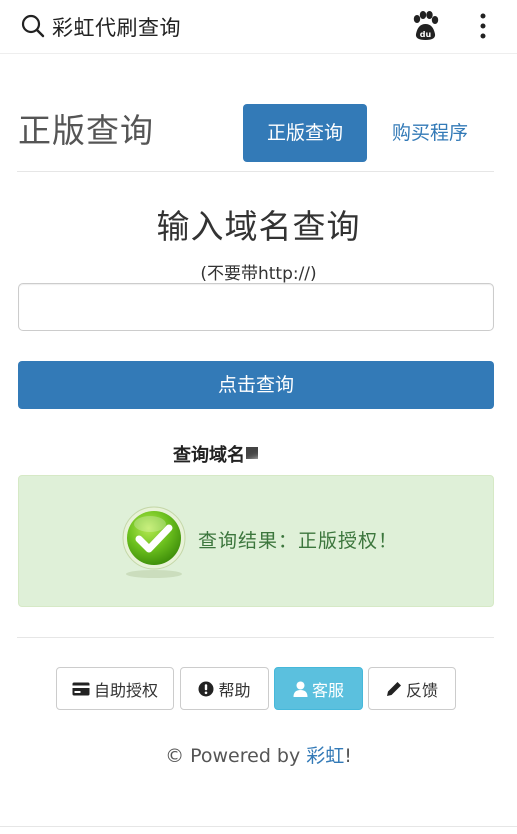  What do you see at coordinates (81, 688) in the screenshot?
I see `credit-card-icon` at bounding box center [81, 688].